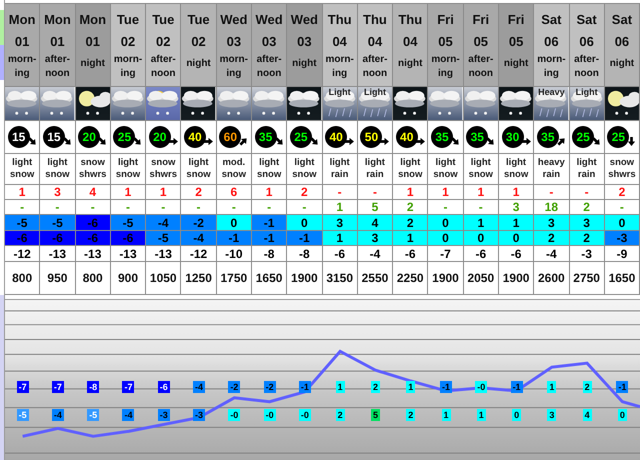  What do you see at coordinates (622, 278) in the screenshot?
I see `freezing-level-value: 1650` at bounding box center [622, 278].